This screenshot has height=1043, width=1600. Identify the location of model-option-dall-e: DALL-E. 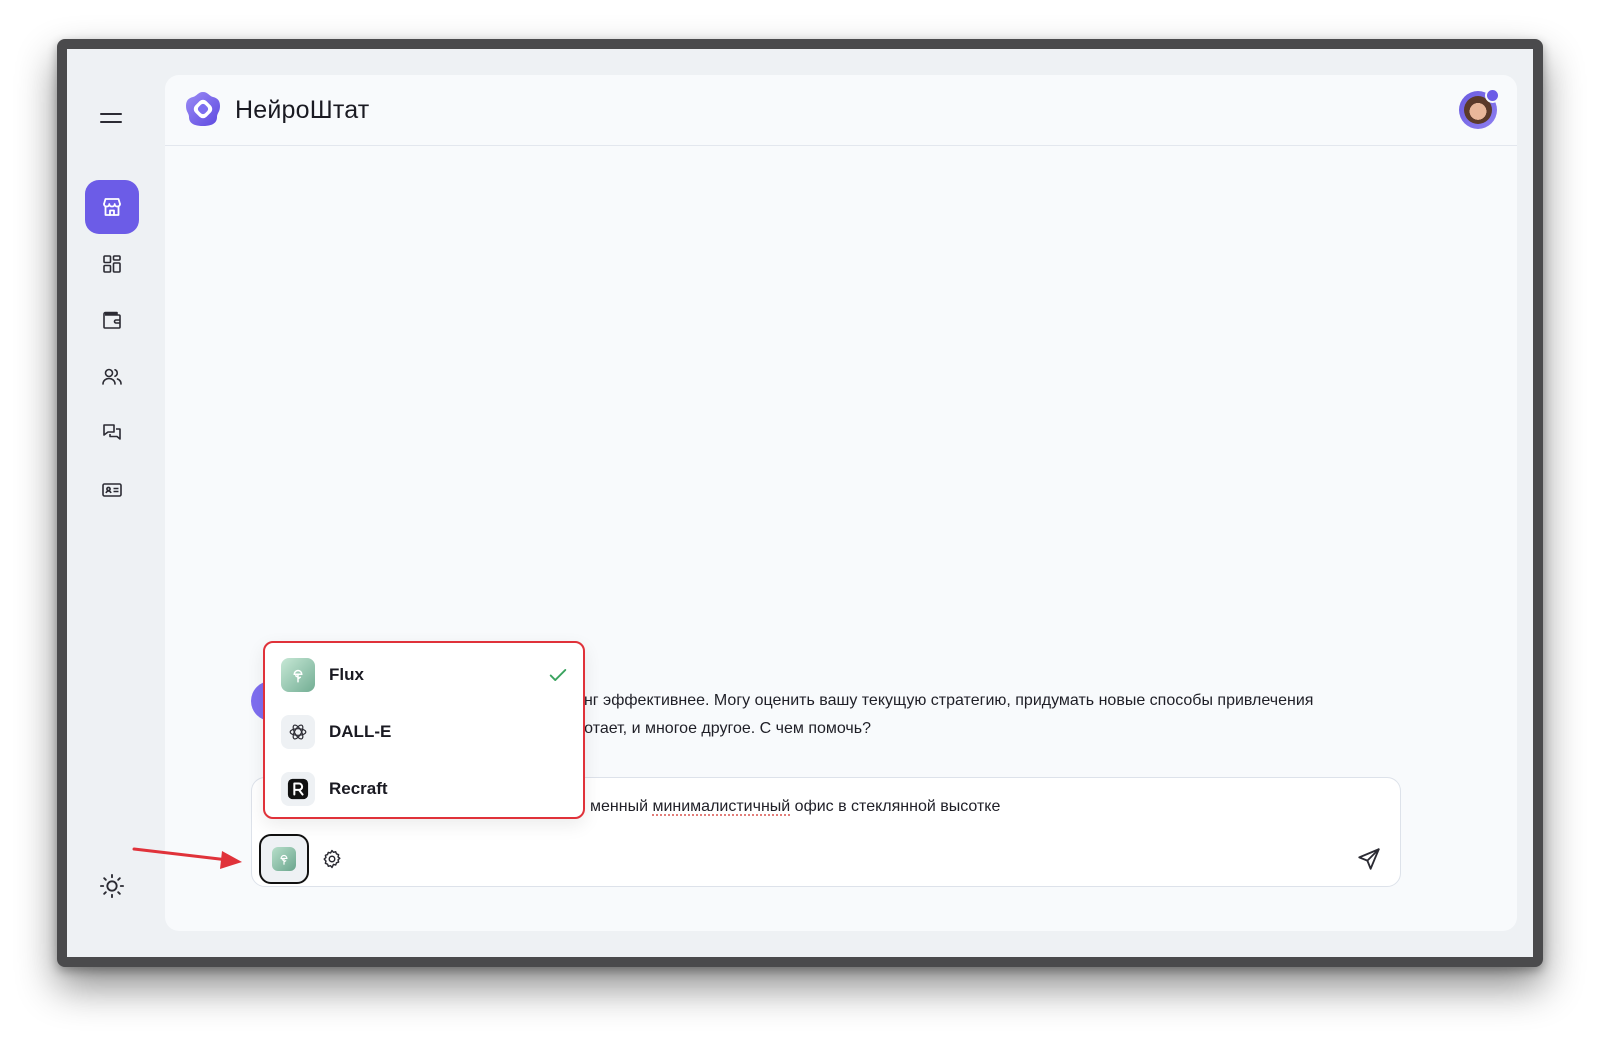
(426, 732).